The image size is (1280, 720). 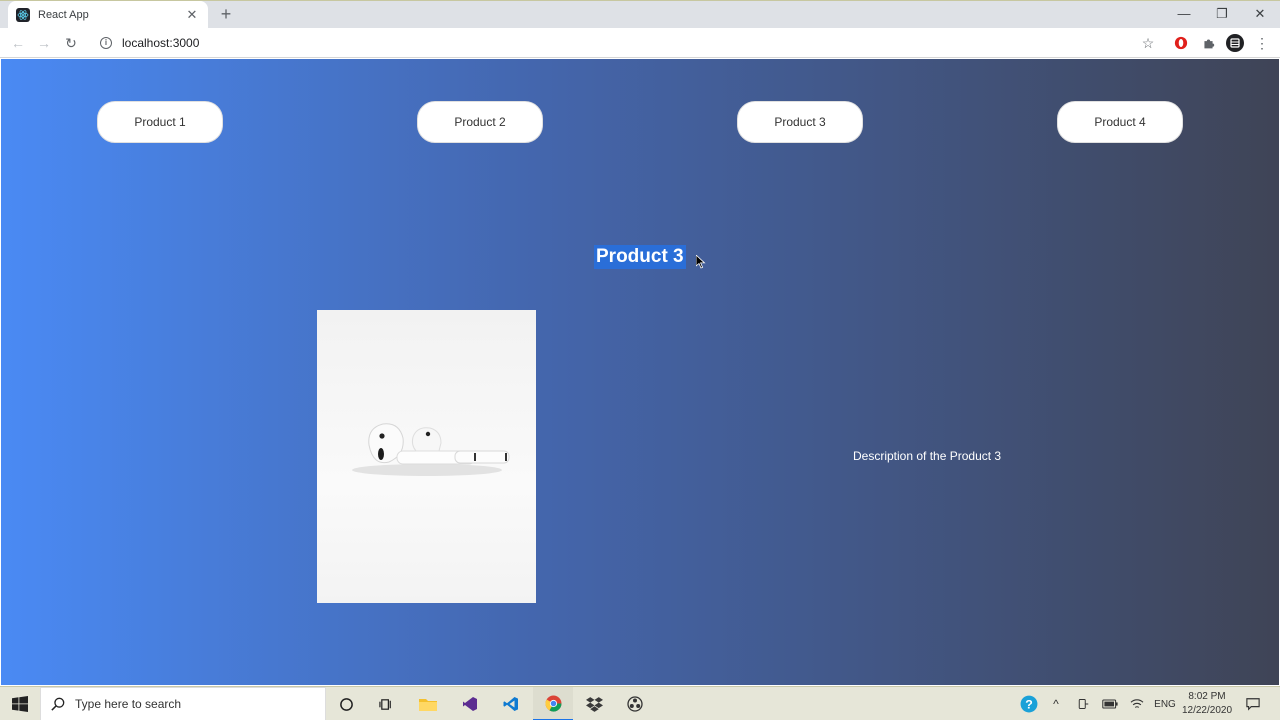 I want to click on help-icon: ?, so click(x=1029, y=703).